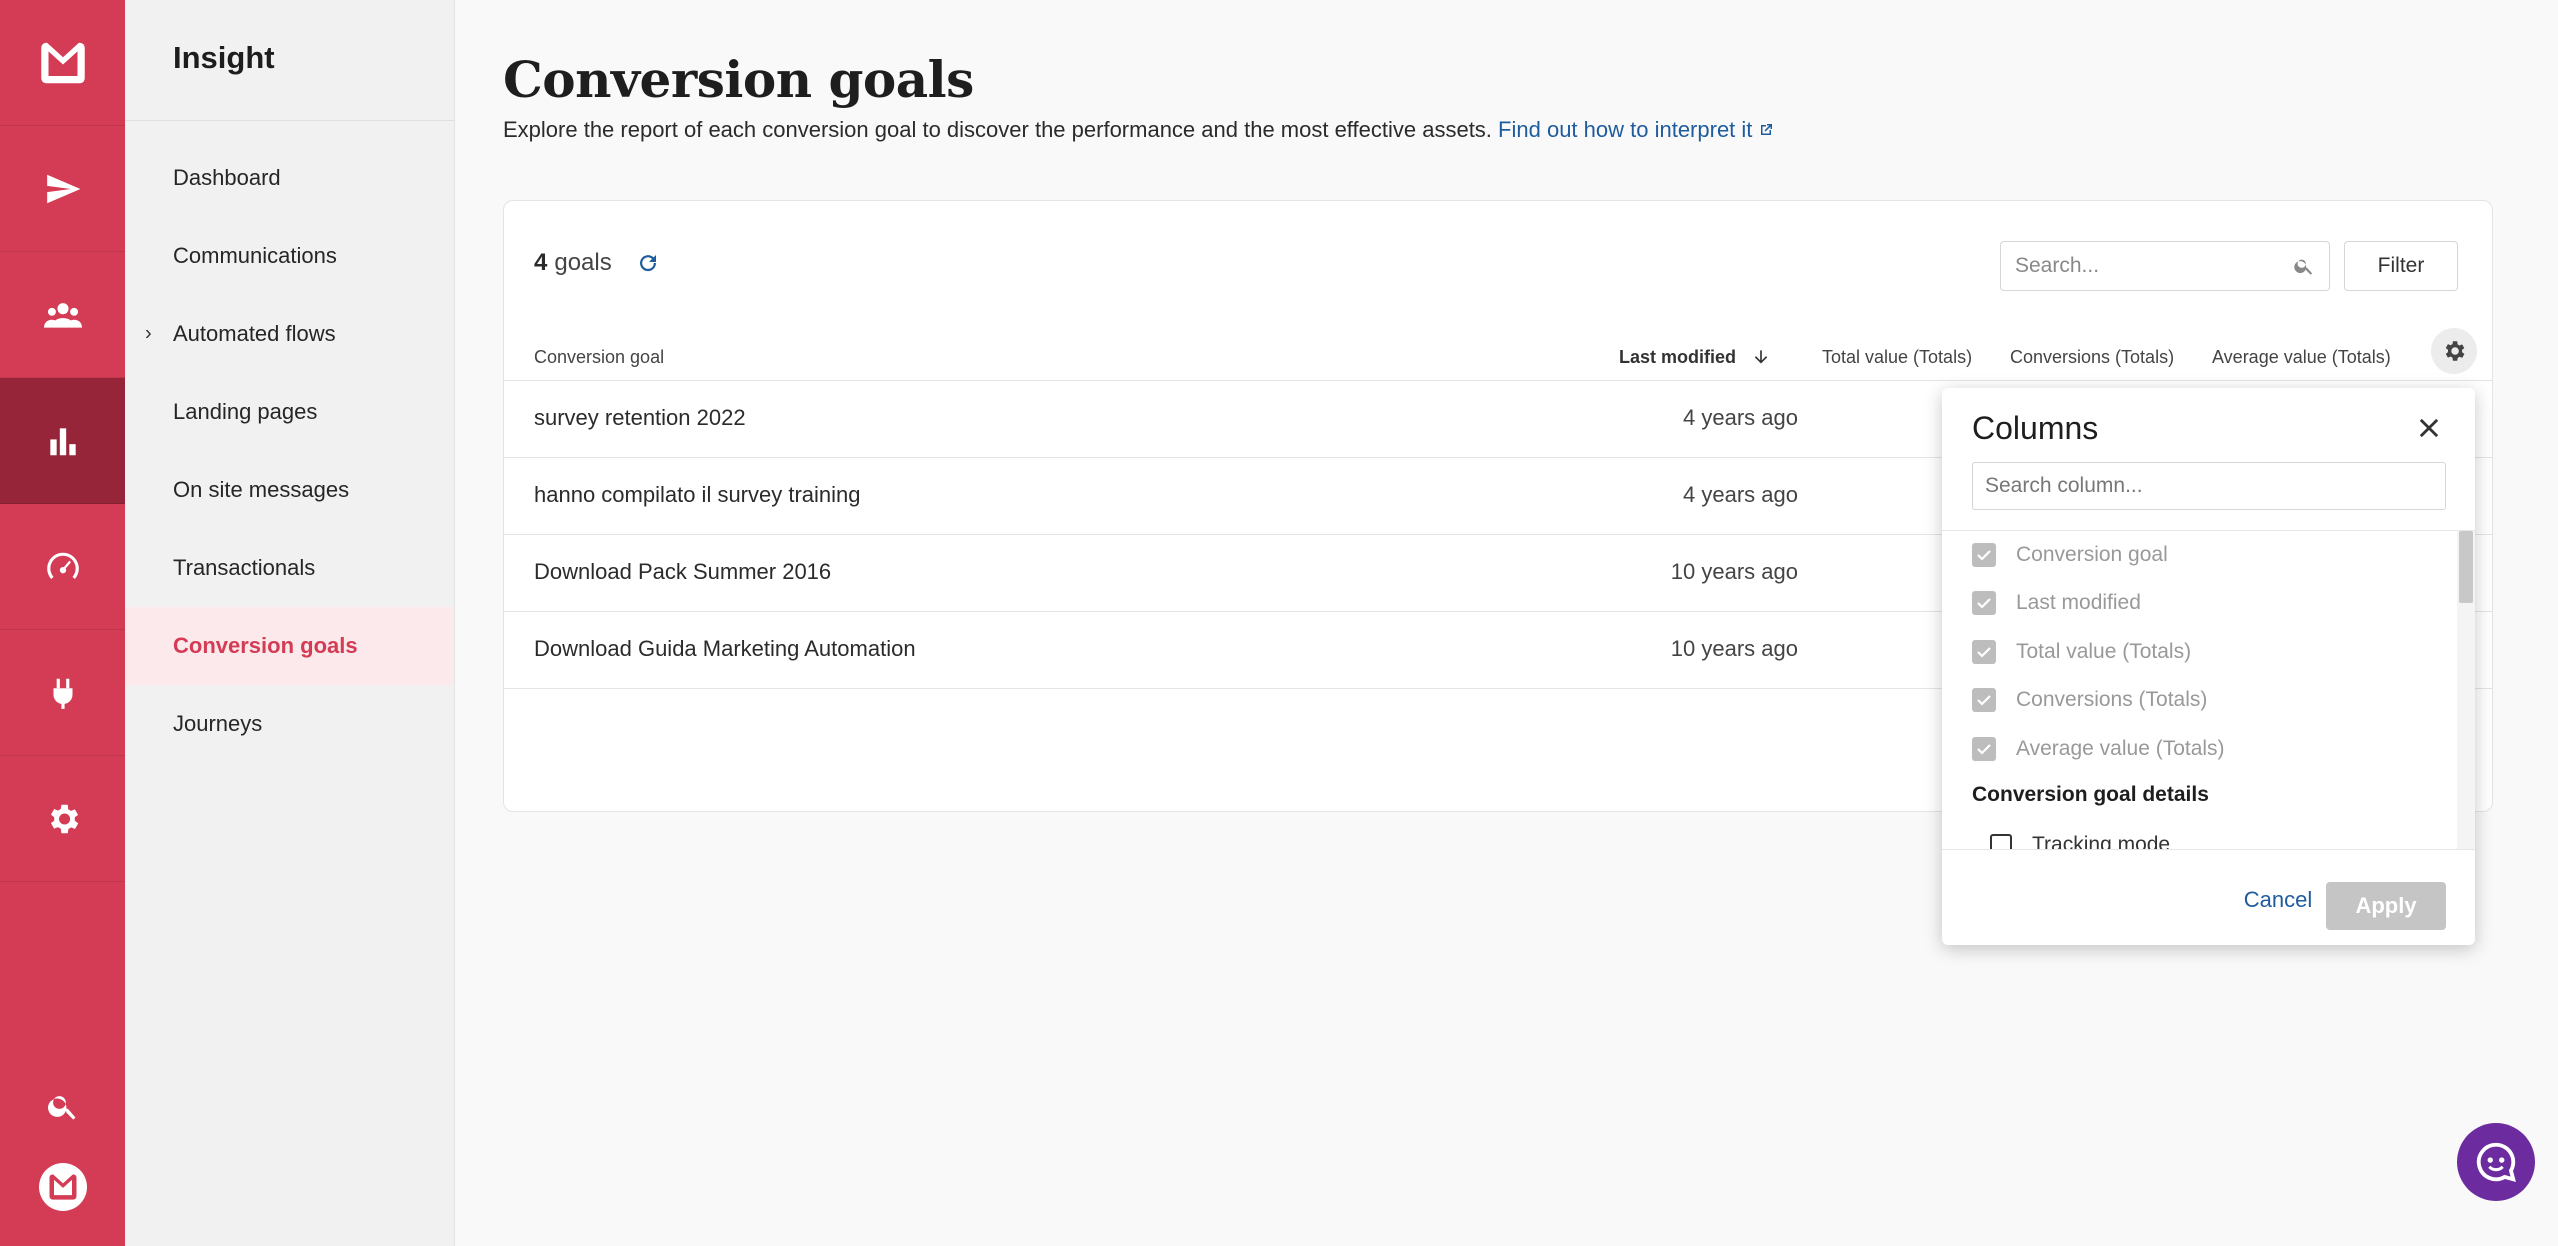 The image size is (2558, 1246). I want to click on refresh-icon, so click(648, 263).